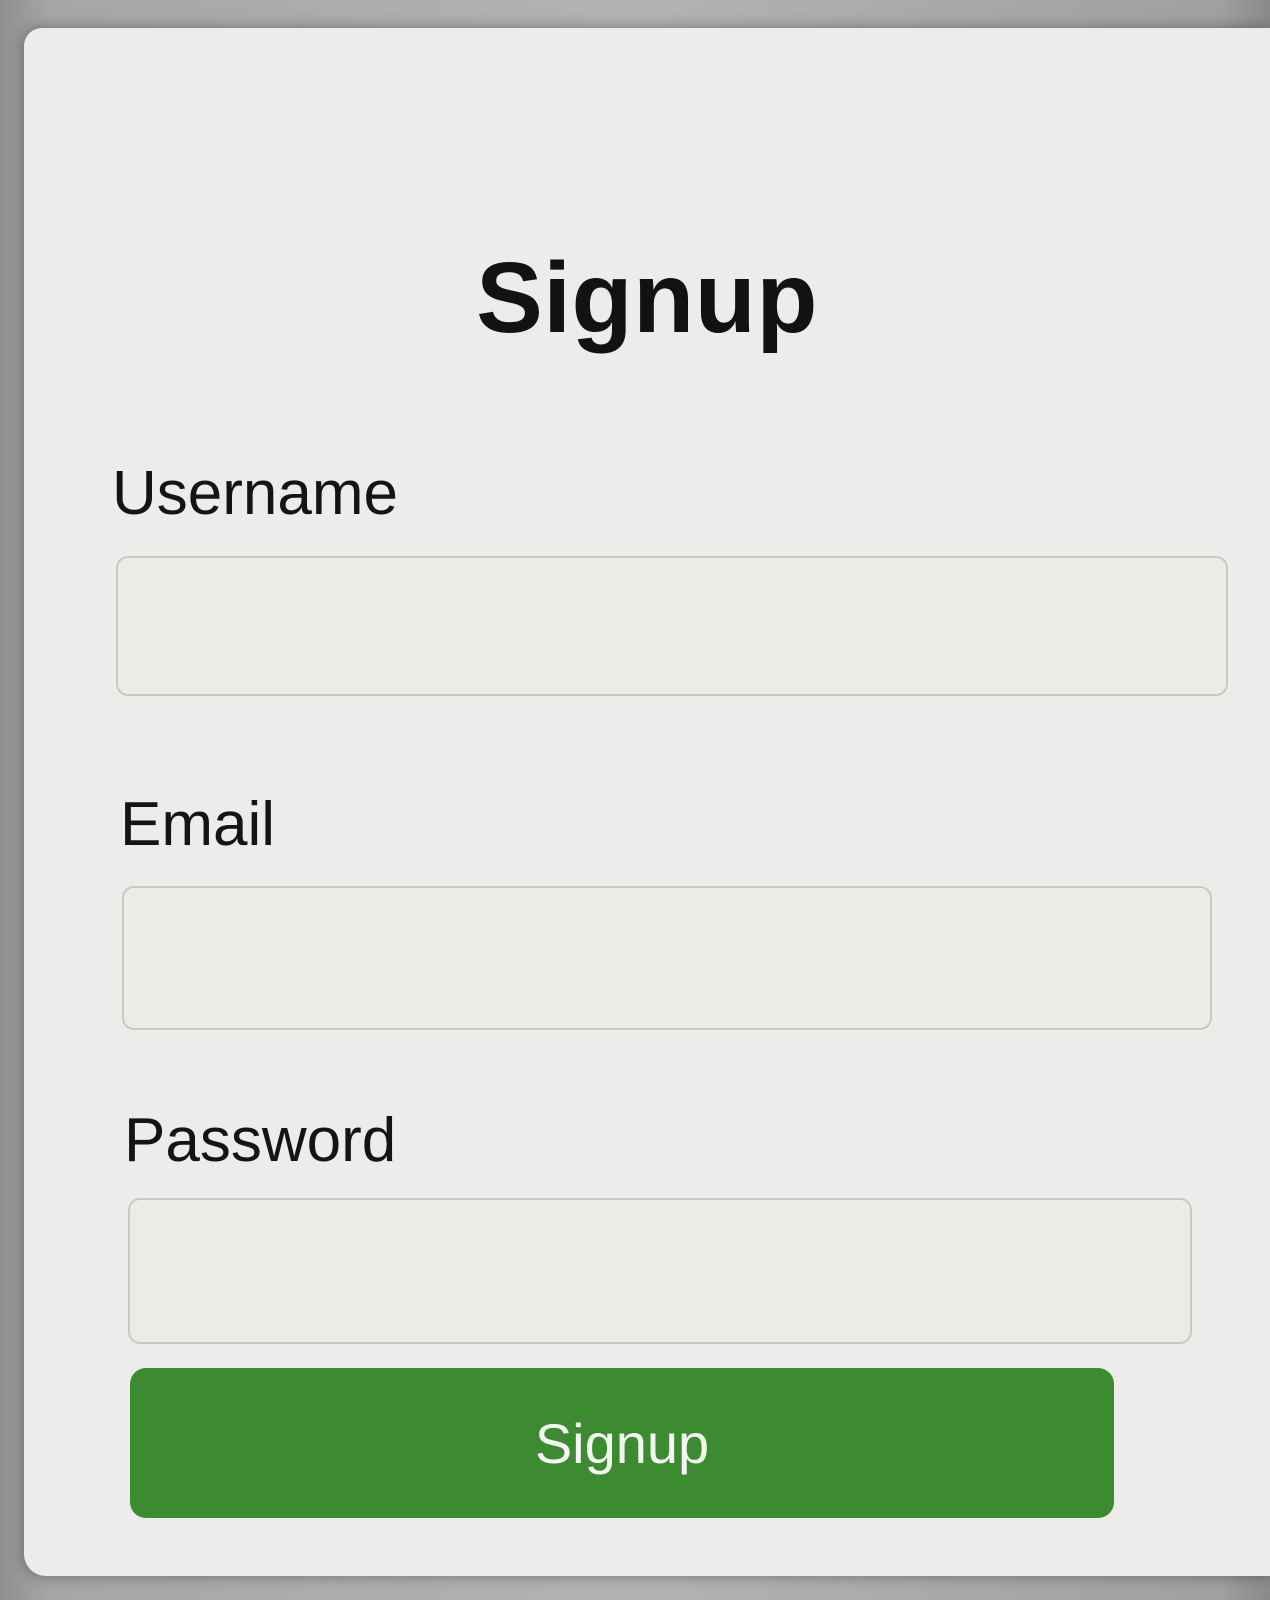  I want to click on page-title: Signup, so click(647, 298).